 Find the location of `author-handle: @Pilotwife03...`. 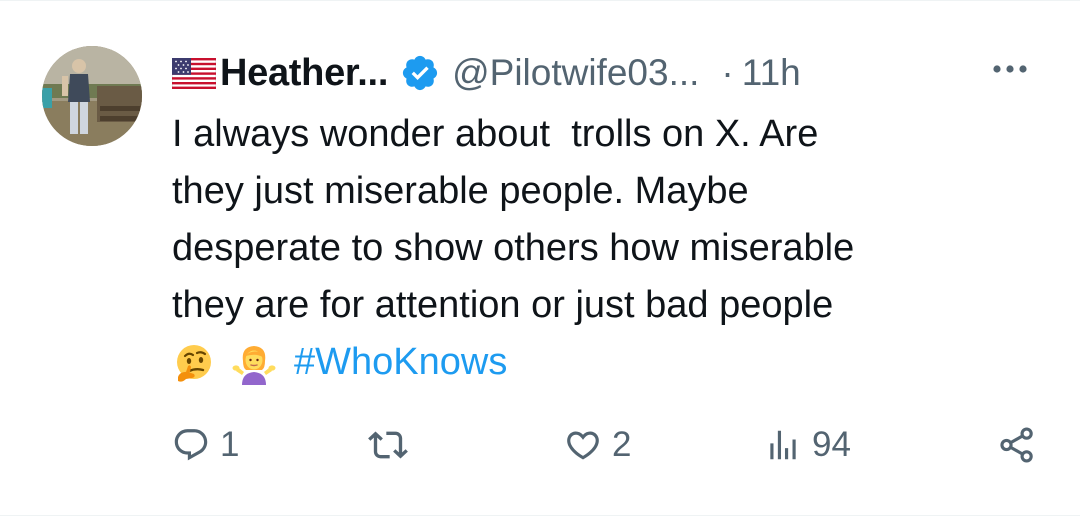

author-handle: @Pilotwife03... is located at coordinates (575, 73).